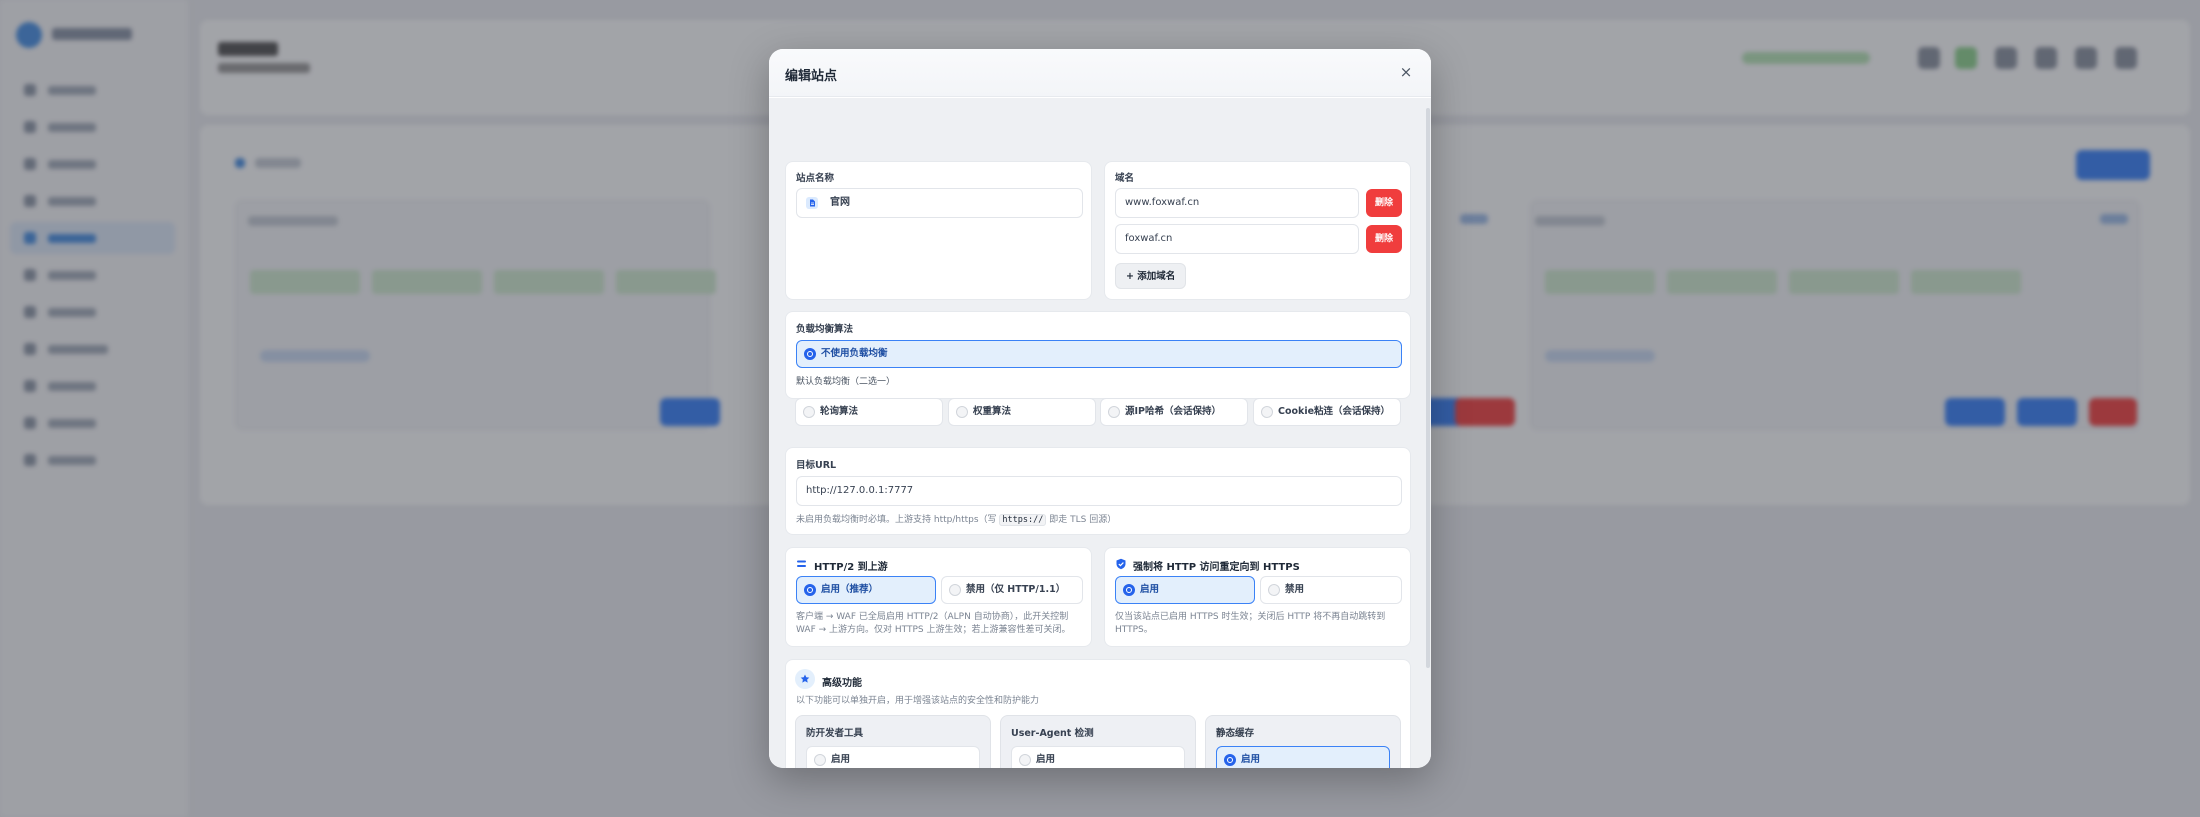  I want to click on lb-option-weighted: 权重算法, so click(1022, 412).